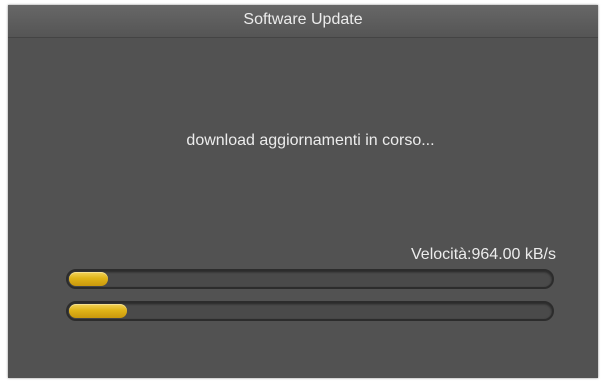  I want to click on current-progress-bar, so click(310, 279).